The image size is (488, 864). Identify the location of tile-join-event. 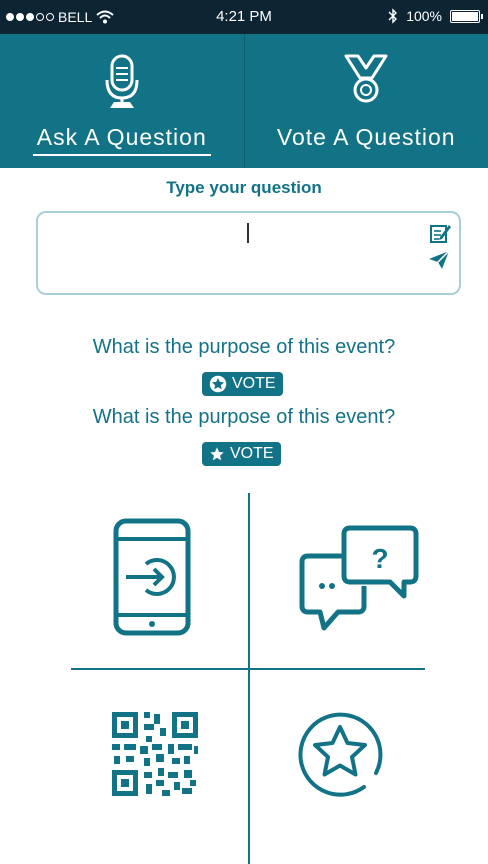
(152, 579).